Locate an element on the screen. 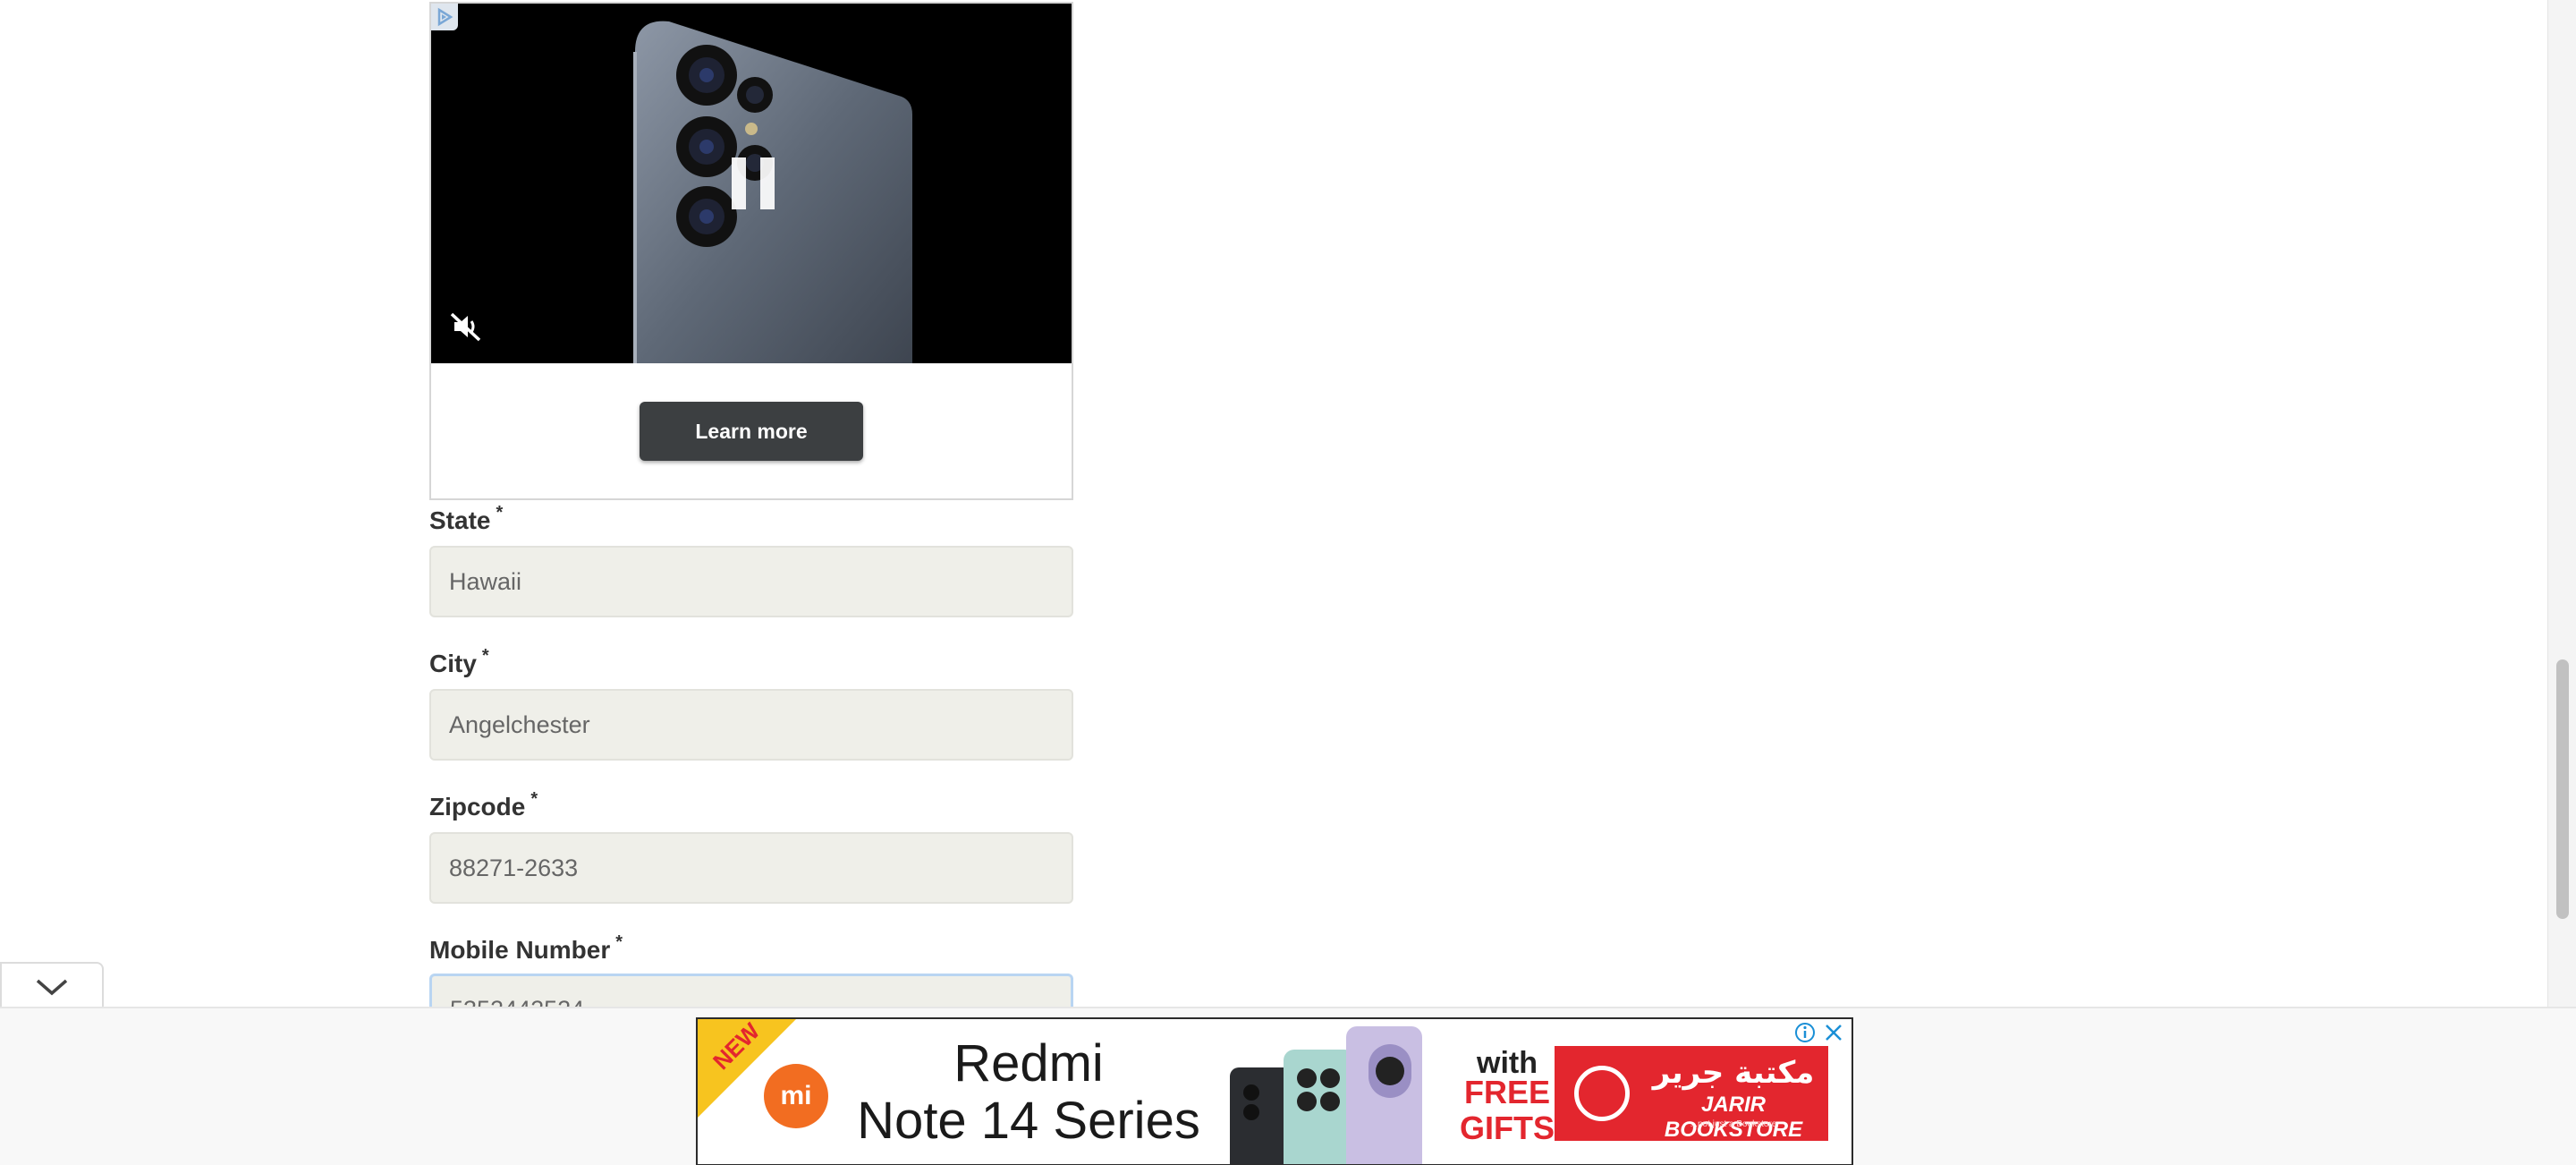  mobile-number-clip is located at coordinates (751, 991).